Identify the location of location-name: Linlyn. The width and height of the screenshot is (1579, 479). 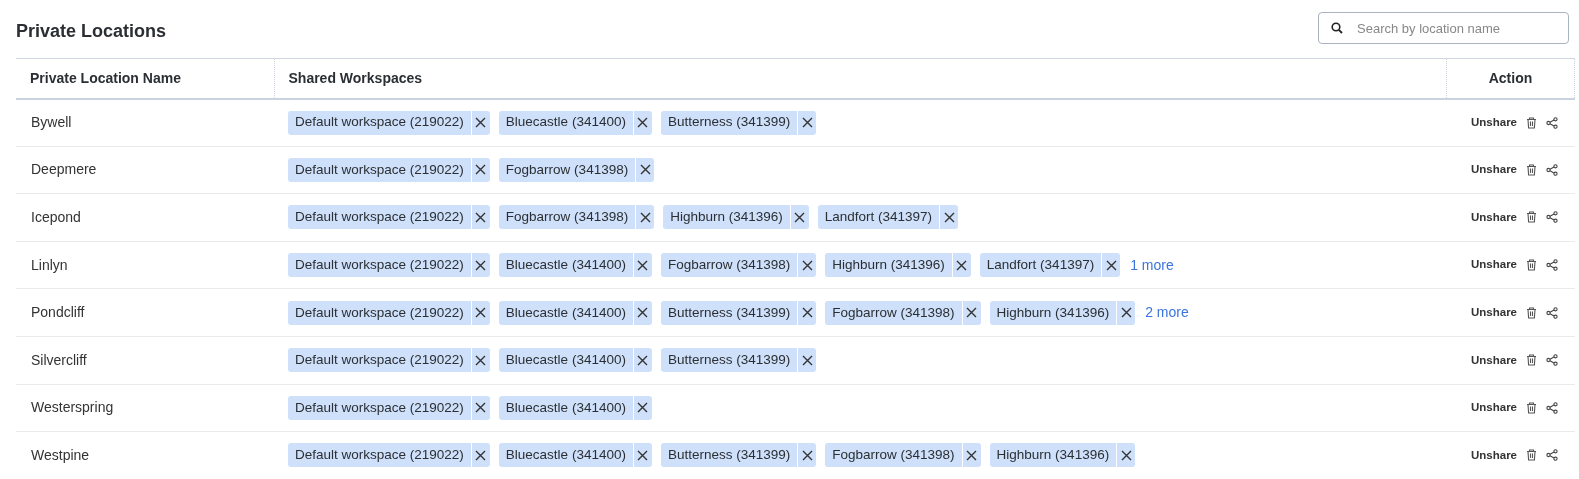
(49, 264).